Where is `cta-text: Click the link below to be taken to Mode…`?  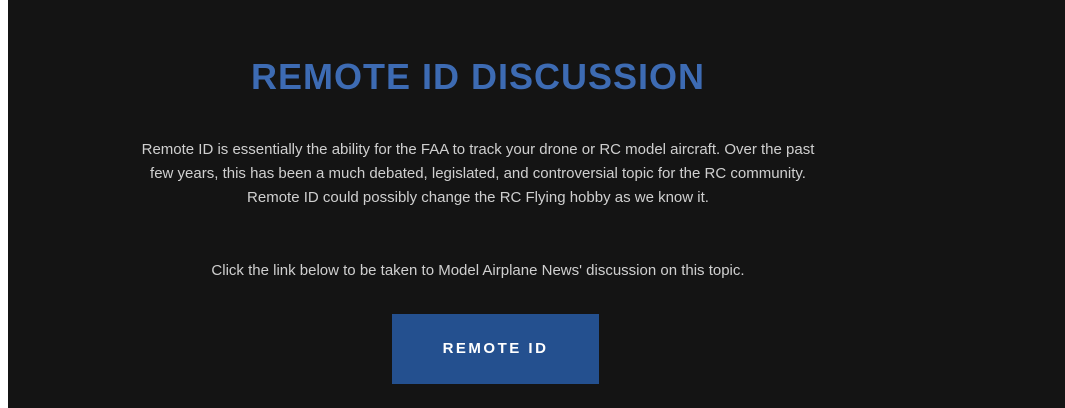
cta-text: Click the link below to be taken to Mode… is located at coordinates (478, 270).